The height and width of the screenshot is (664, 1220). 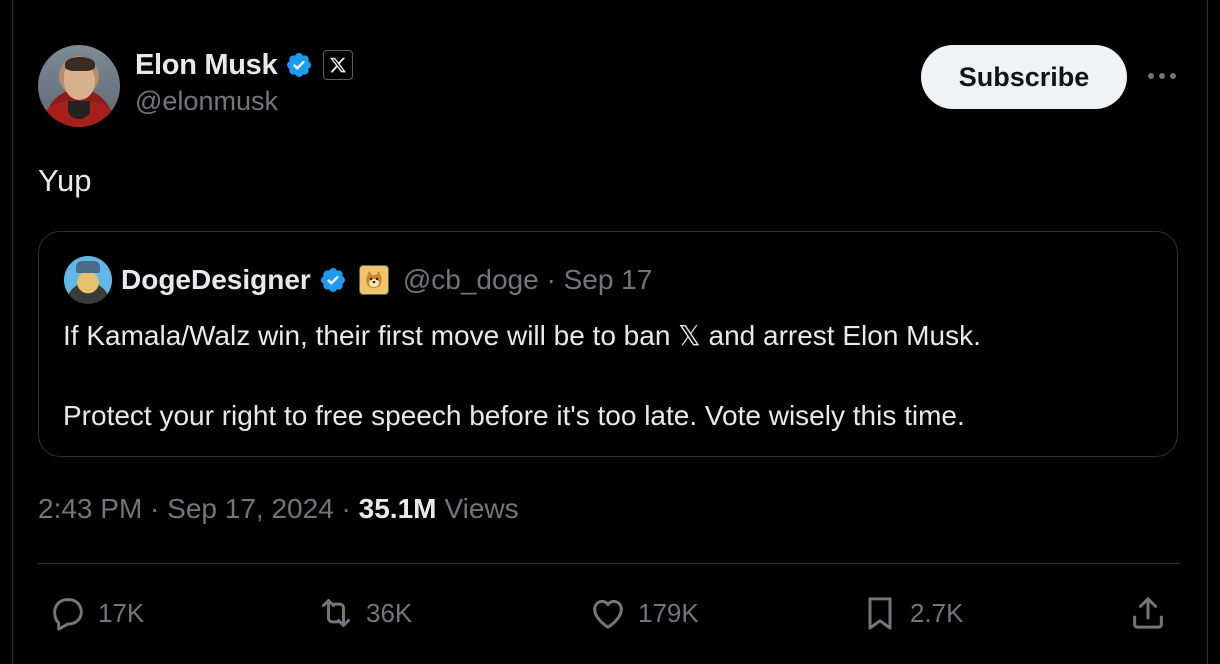 I want to click on like-count: 179K, so click(x=668, y=612).